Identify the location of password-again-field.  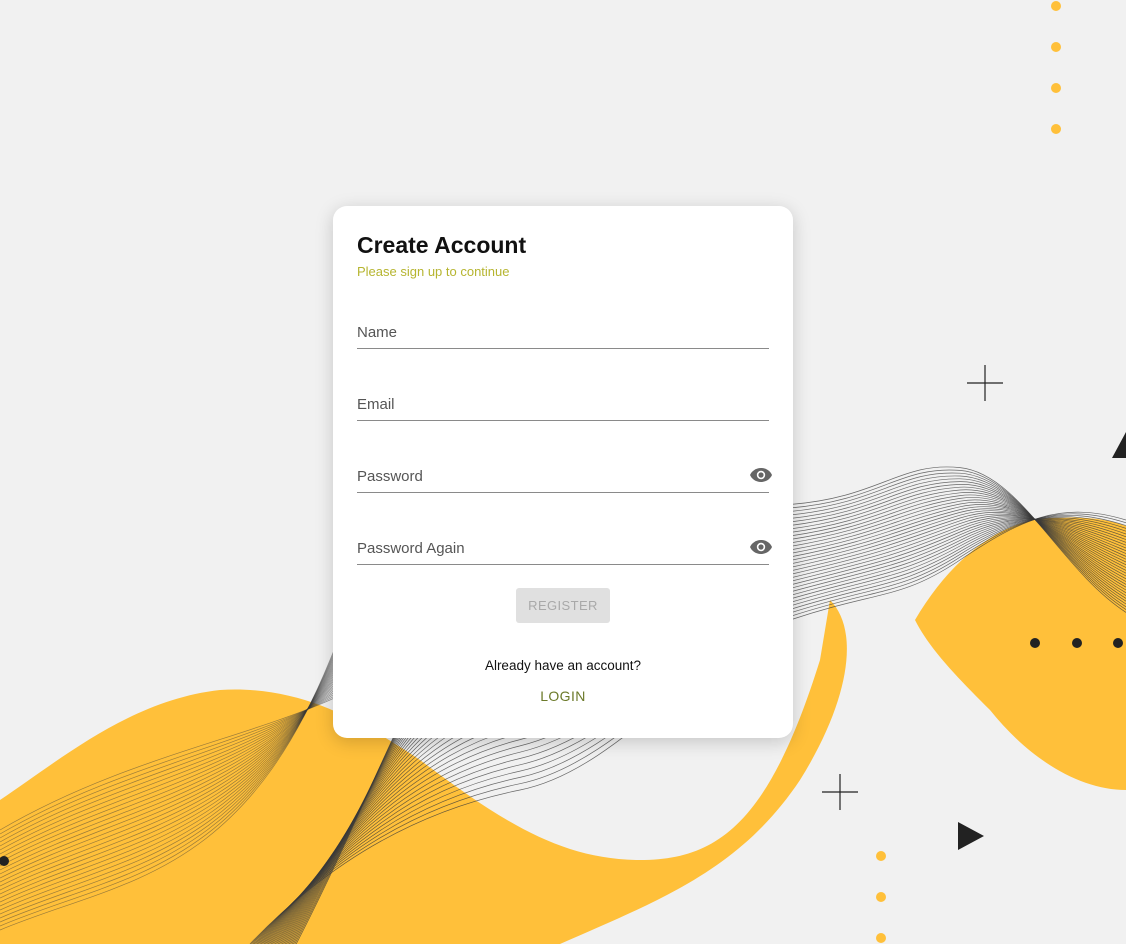
(564, 547).